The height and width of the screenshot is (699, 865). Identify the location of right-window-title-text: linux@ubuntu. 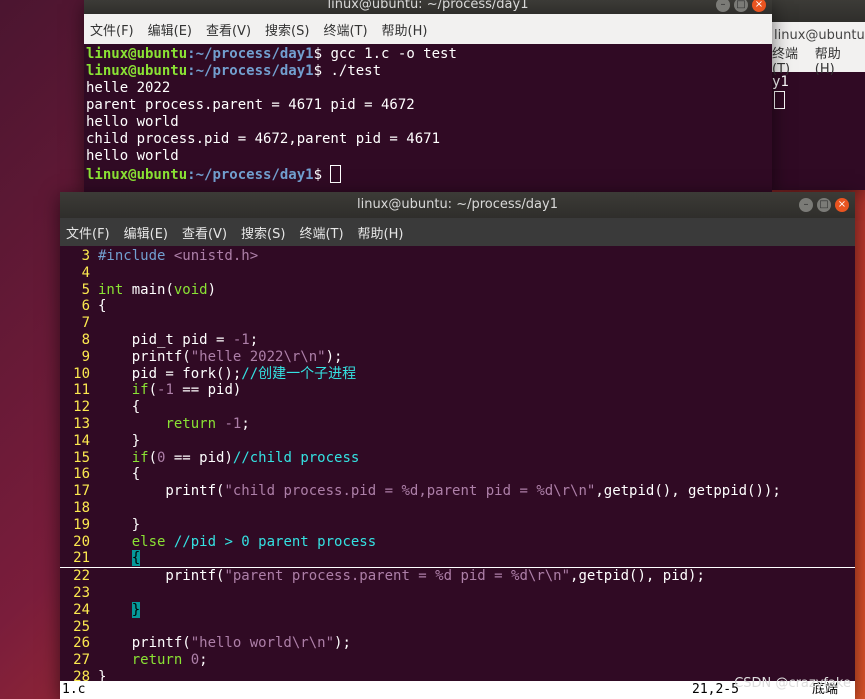
(819, 35).